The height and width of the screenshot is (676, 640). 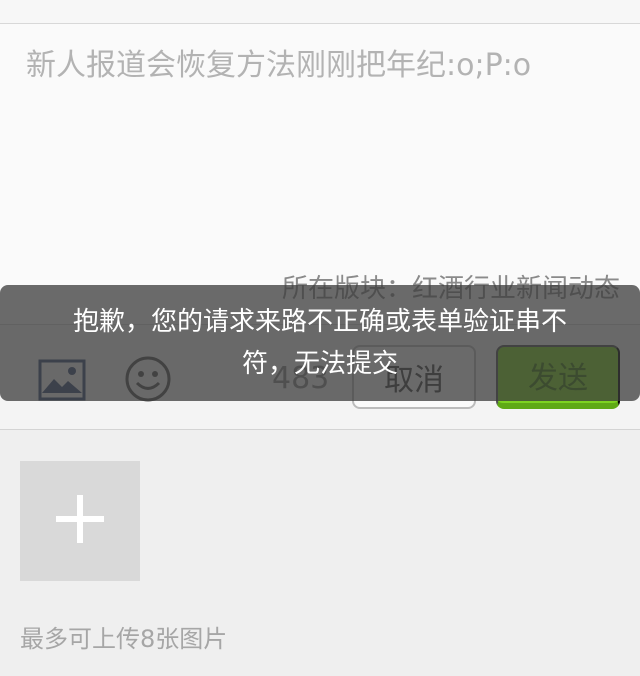 What do you see at coordinates (320, 12) in the screenshot?
I see `top-strip` at bounding box center [320, 12].